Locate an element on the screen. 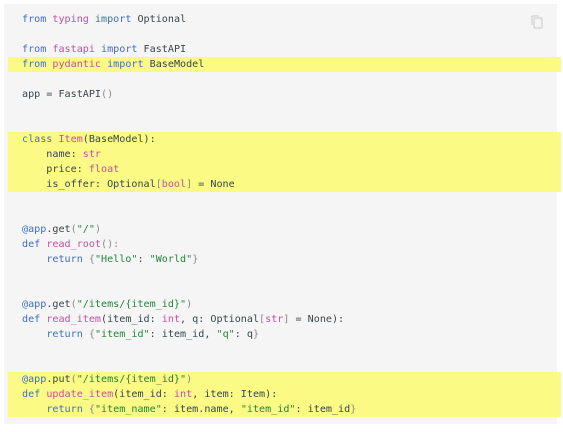  code-token: , q: Optional is located at coordinates (220, 319).